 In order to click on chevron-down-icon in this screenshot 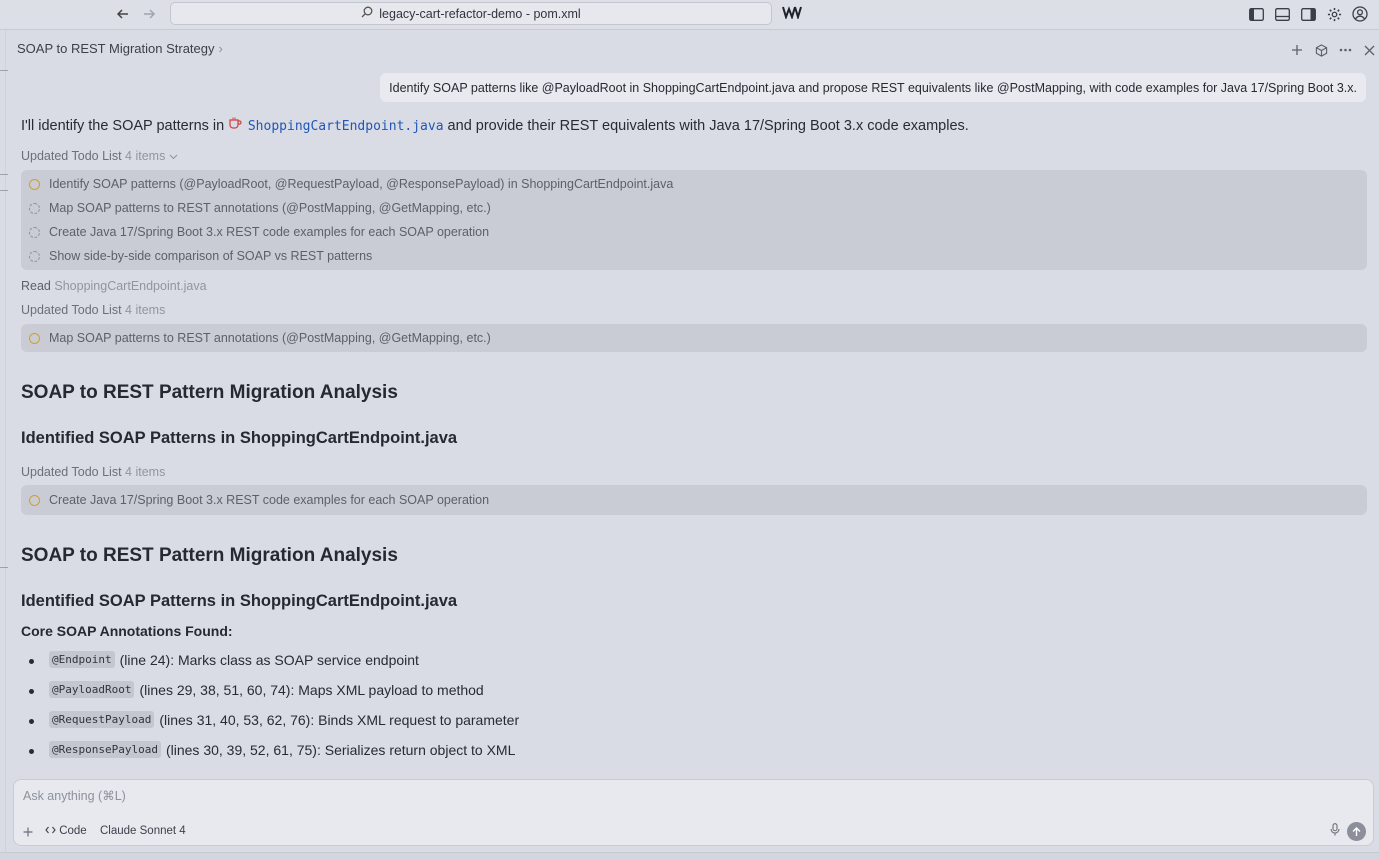, I will do `click(173, 156)`.